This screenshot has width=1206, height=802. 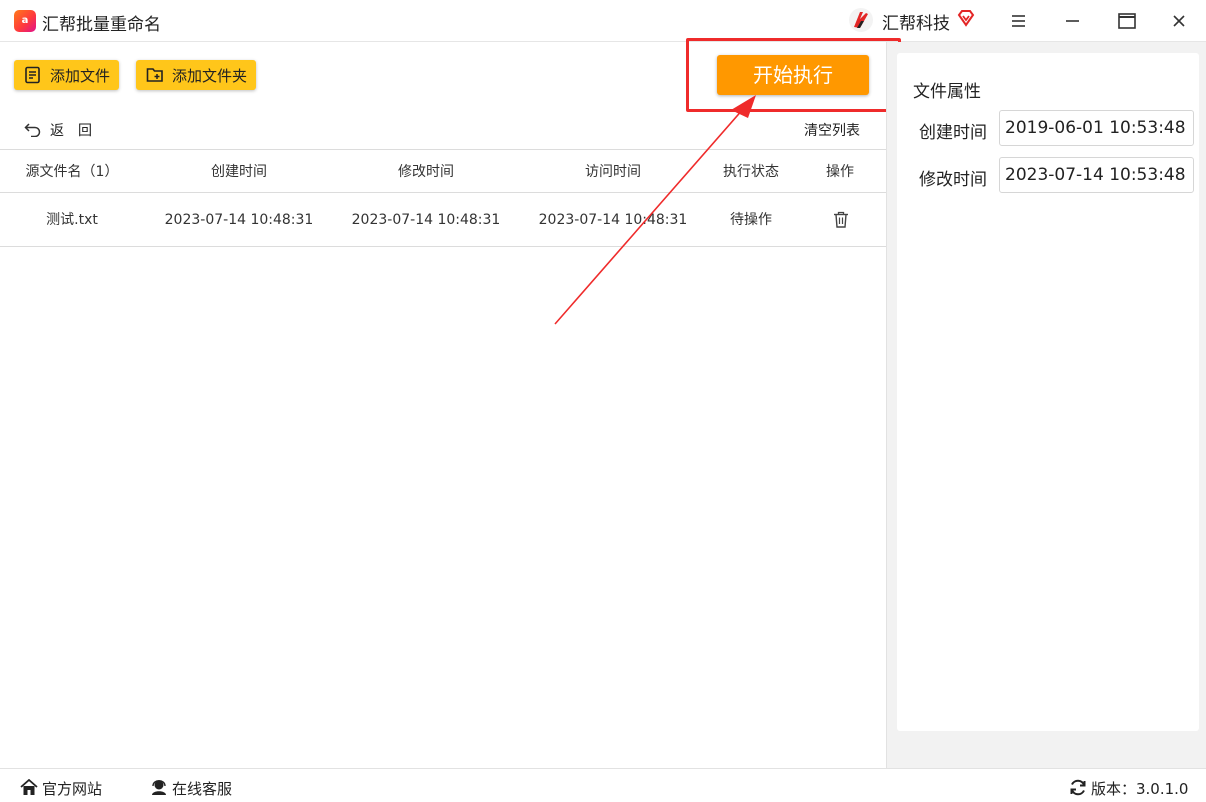 What do you see at coordinates (840, 172) in the screenshot?
I see `column-header-action: 操作` at bounding box center [840, 172].